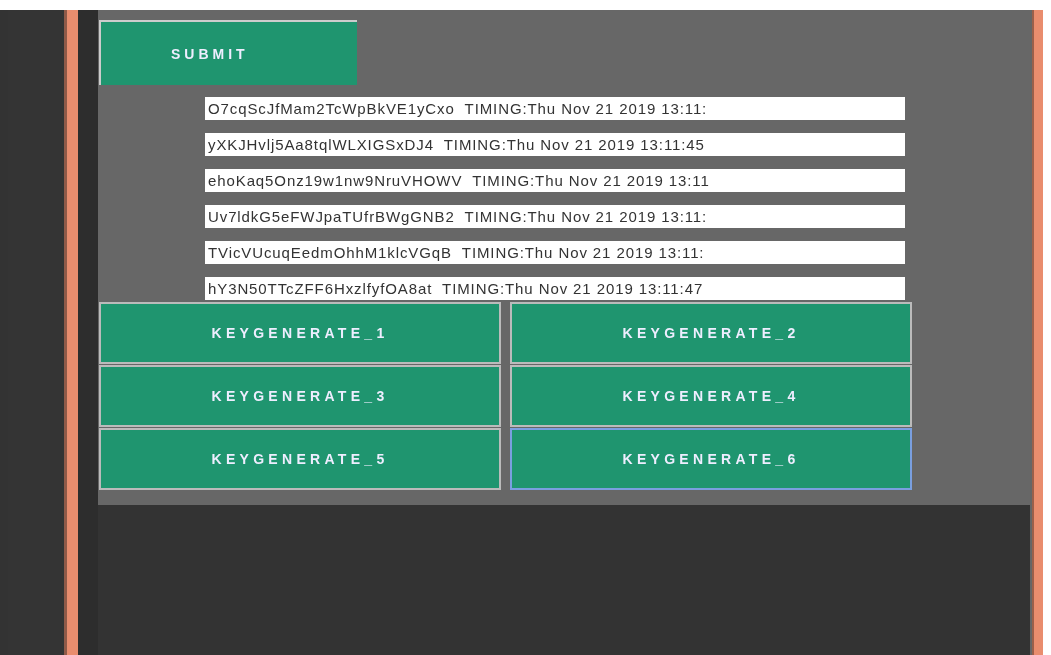  Describe the element at coordinates (555, 216) in the screenshot. I see `key-entry: Uv7ldkG5eFWJpaTUfrBWgGNB2 TIMING:Thu Nov 21 2019 13:11:` at that location.